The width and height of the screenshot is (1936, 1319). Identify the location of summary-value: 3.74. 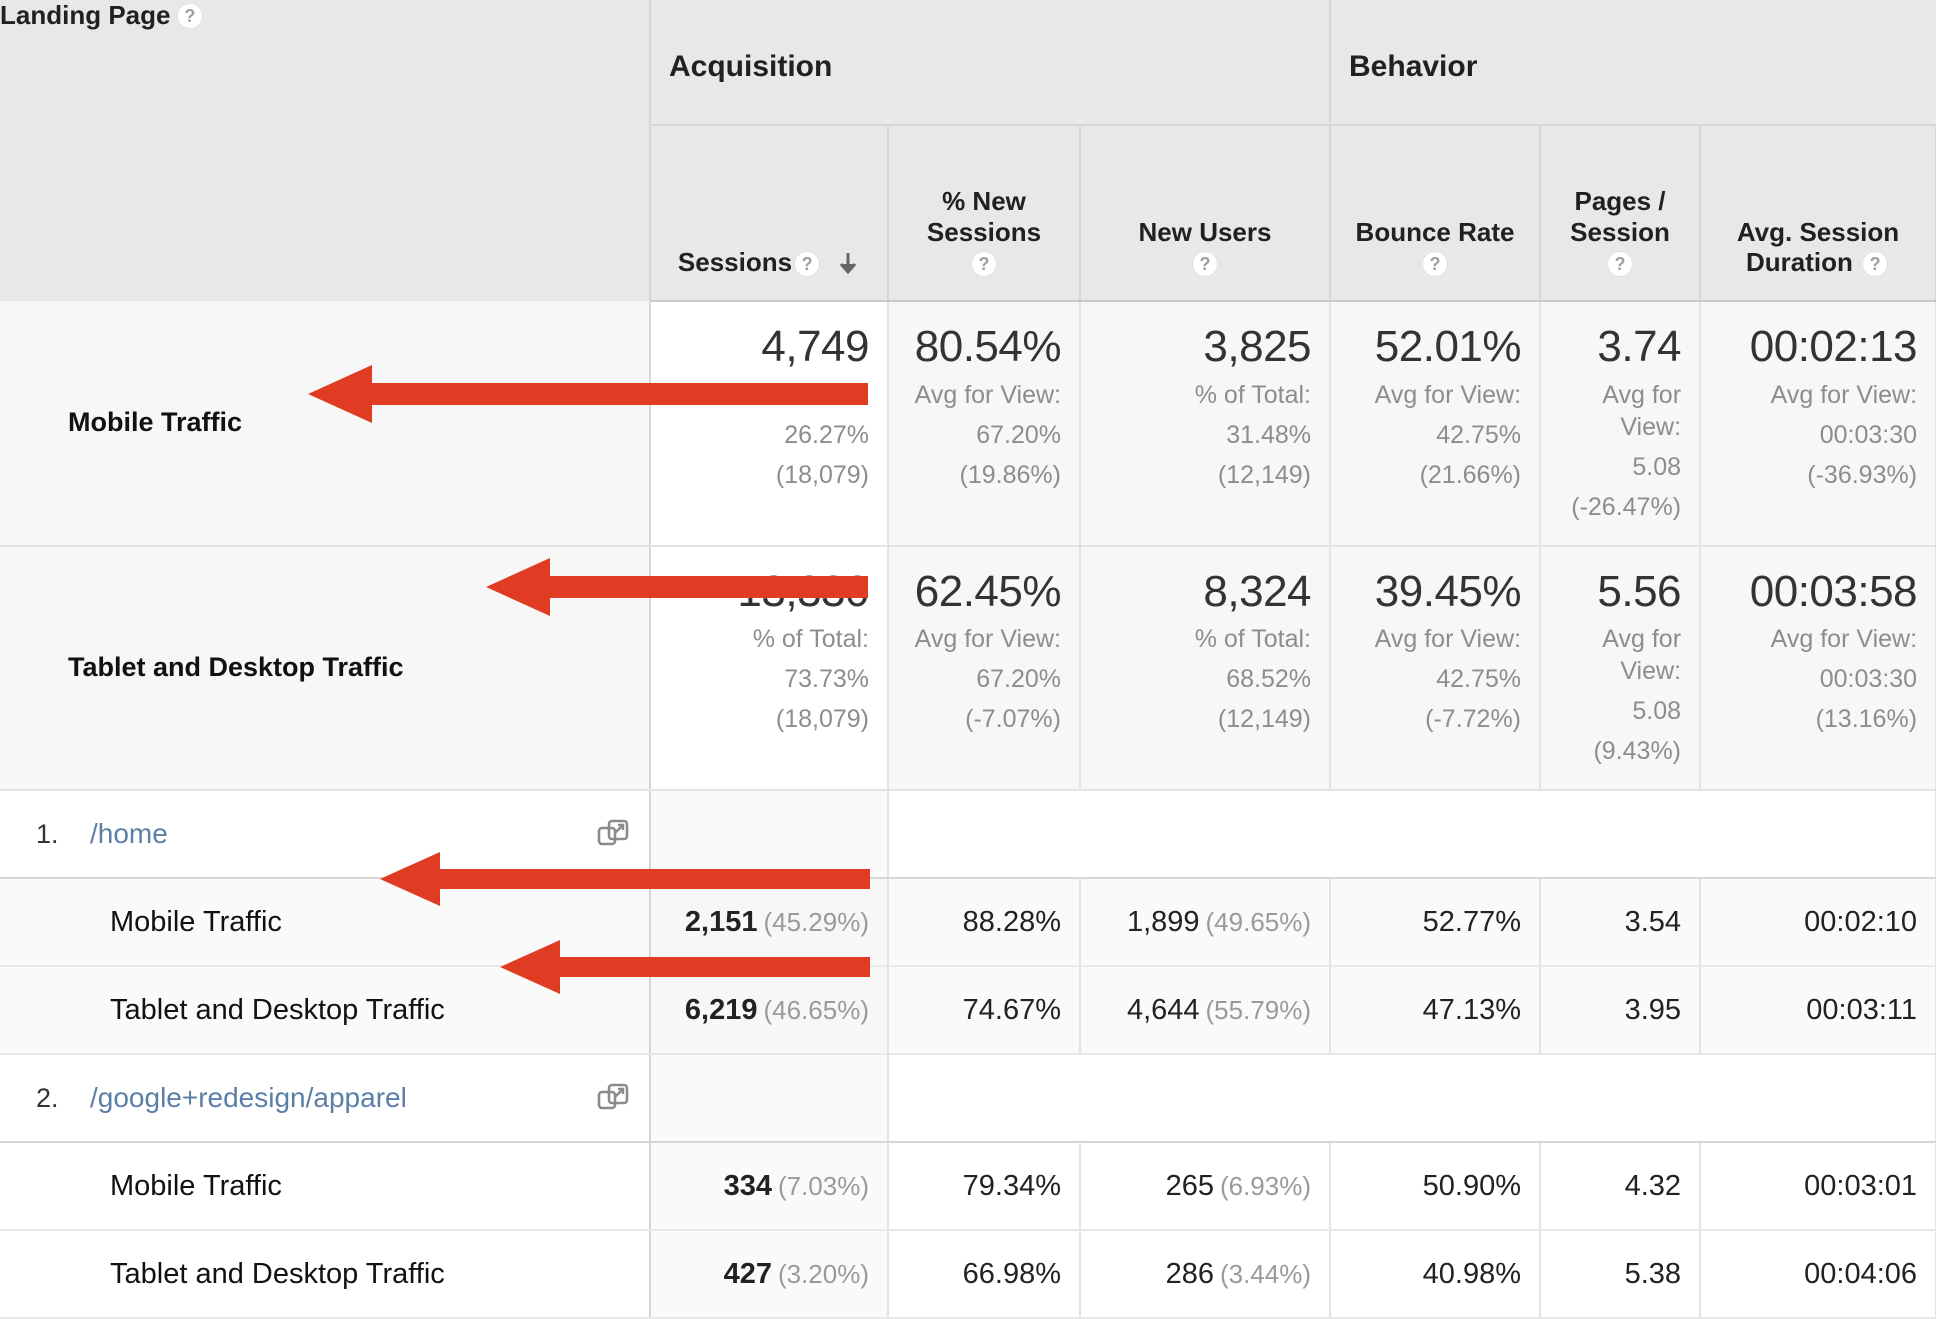
(1639, 346).